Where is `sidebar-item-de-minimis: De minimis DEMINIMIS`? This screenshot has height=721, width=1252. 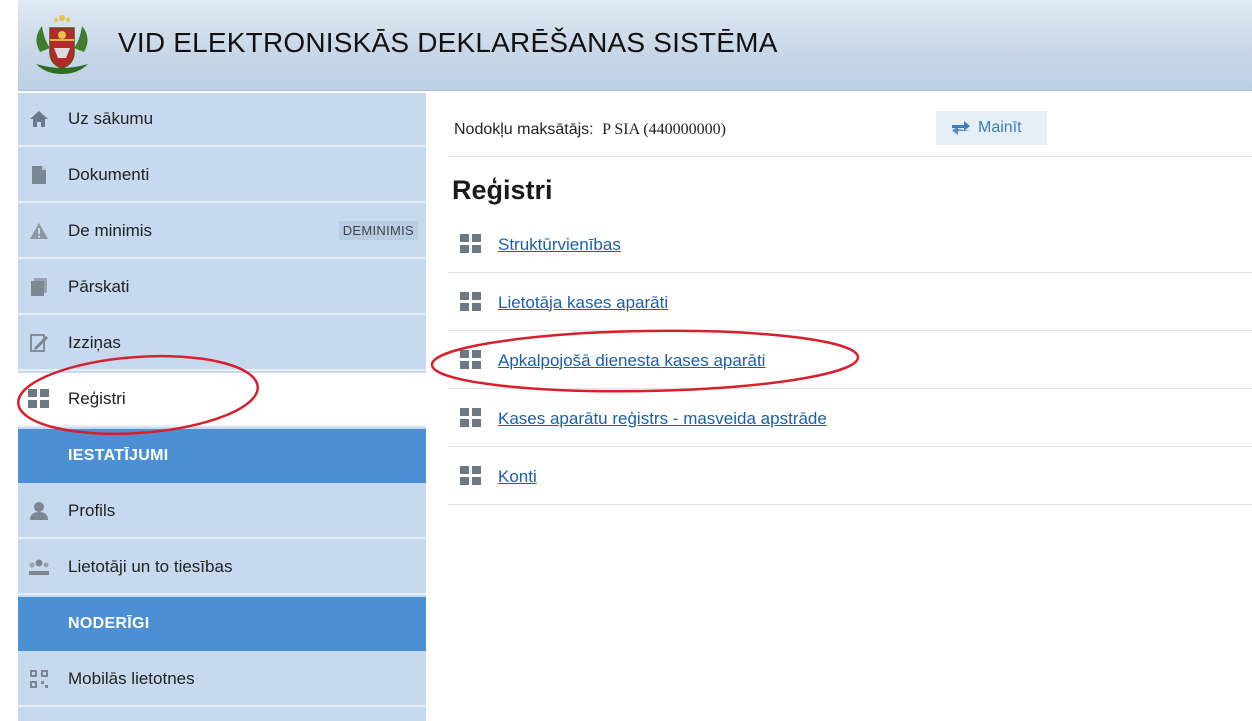 sidebar-item-de-minimis: De minimis DEMINIMIS is located at coordinates (222, 232).